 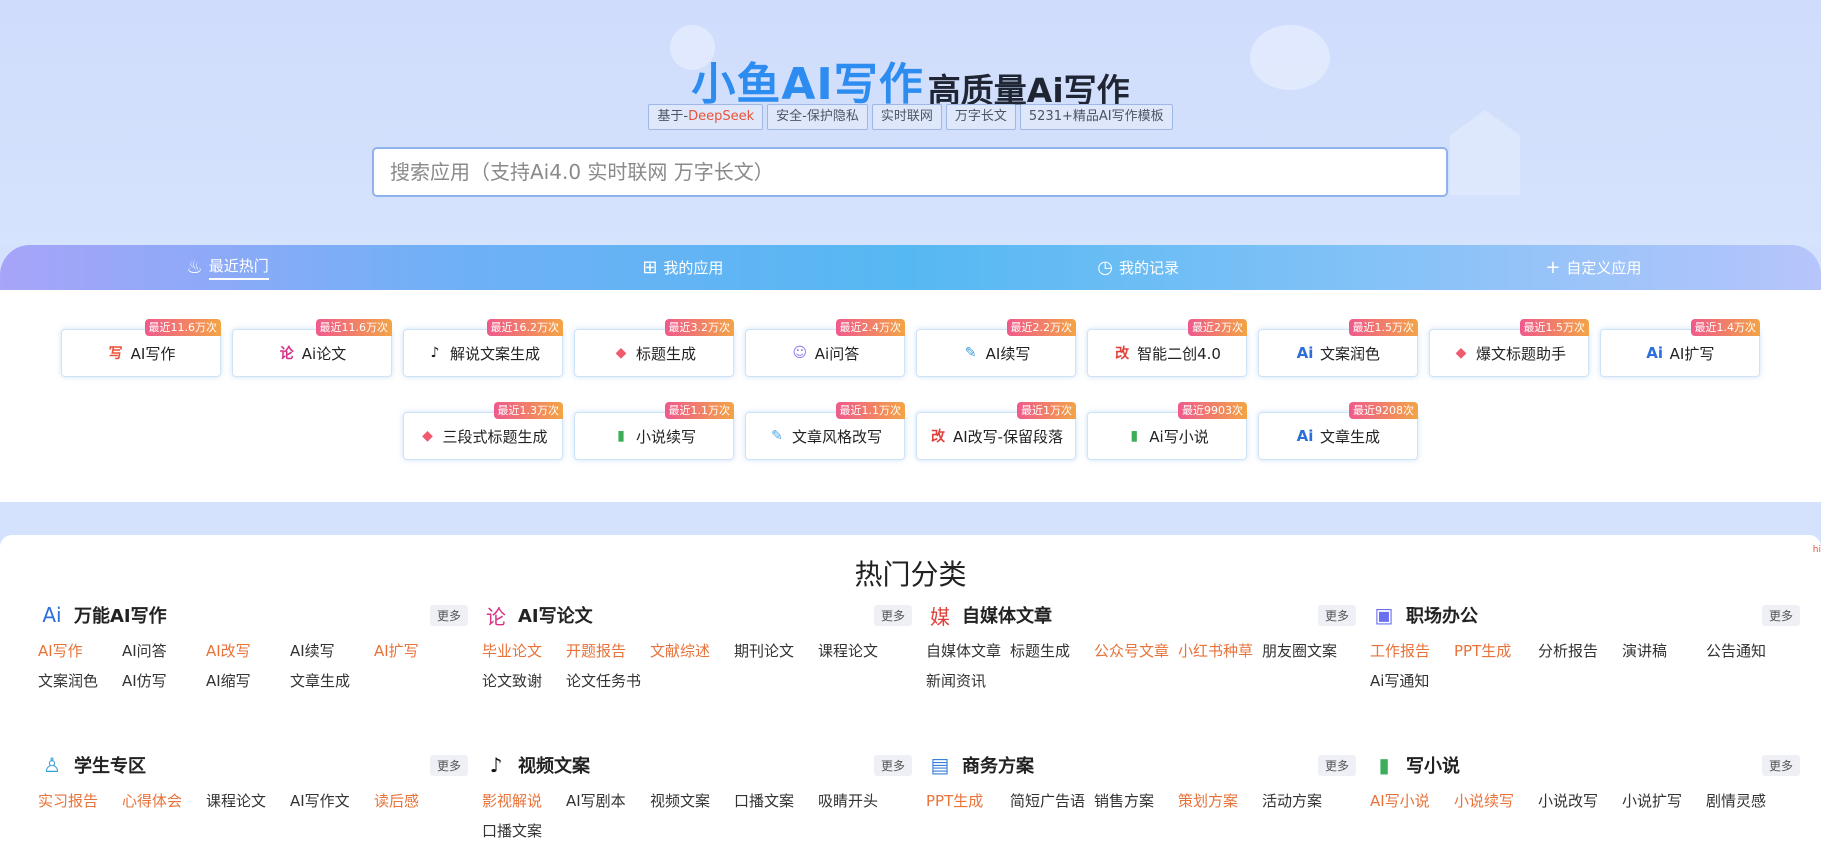 What do you see at coordinates (980, 116) in the screenshot?
I see `feature-tag-text: 万字长文` at bounding box center [980, 116].